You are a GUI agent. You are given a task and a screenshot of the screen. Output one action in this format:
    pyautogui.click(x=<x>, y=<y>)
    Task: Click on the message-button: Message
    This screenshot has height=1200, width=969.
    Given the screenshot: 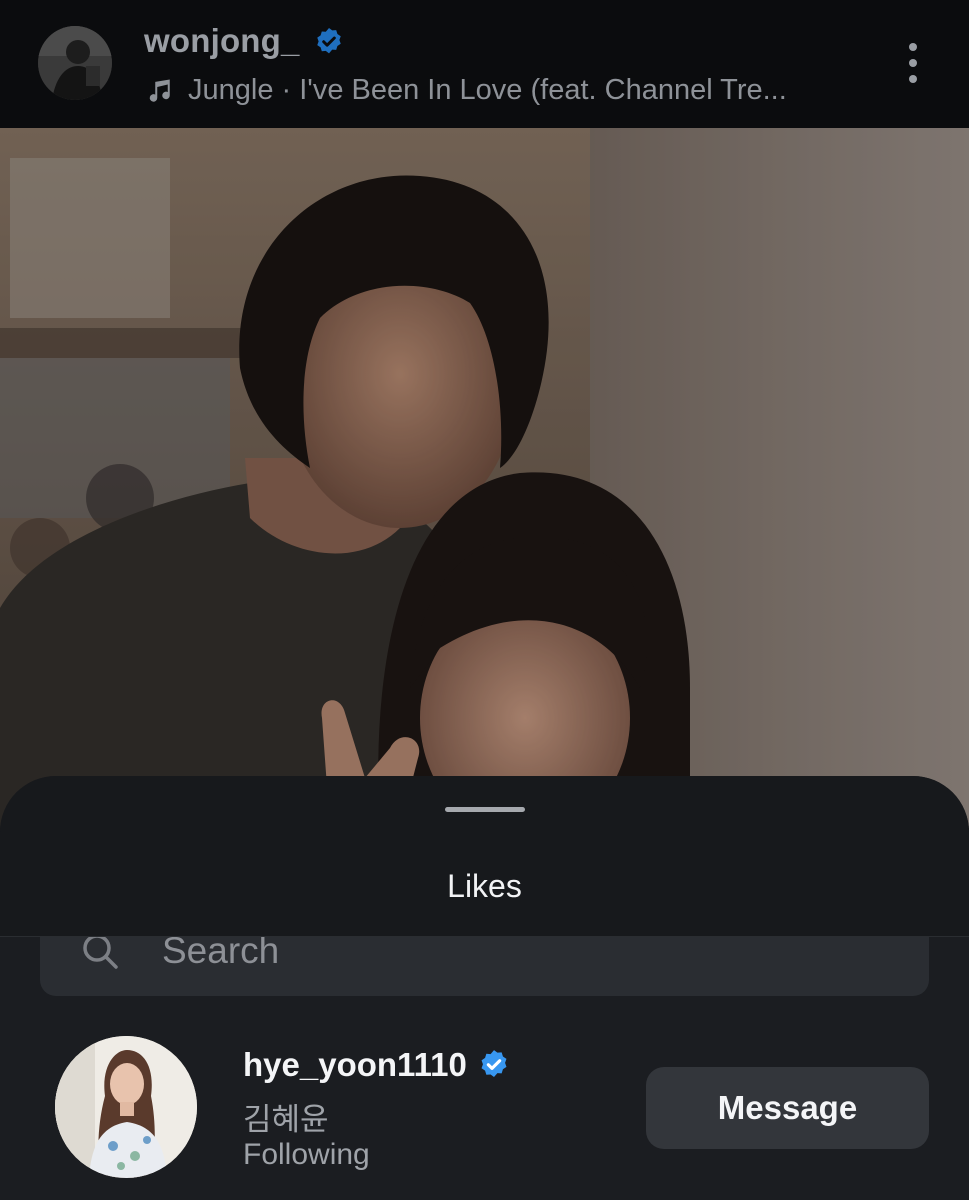 What is the action you would take?
    pyautogui.click(x=787, y=1108)
    